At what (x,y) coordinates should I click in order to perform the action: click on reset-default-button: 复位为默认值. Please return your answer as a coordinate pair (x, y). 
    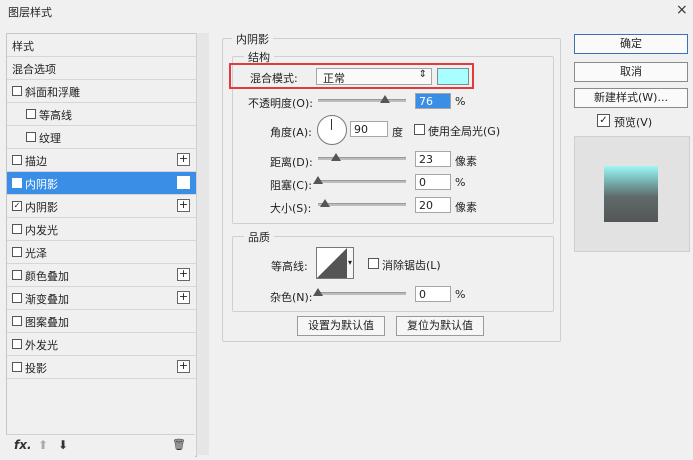
    Looking at the image, I should click on (440, 326).